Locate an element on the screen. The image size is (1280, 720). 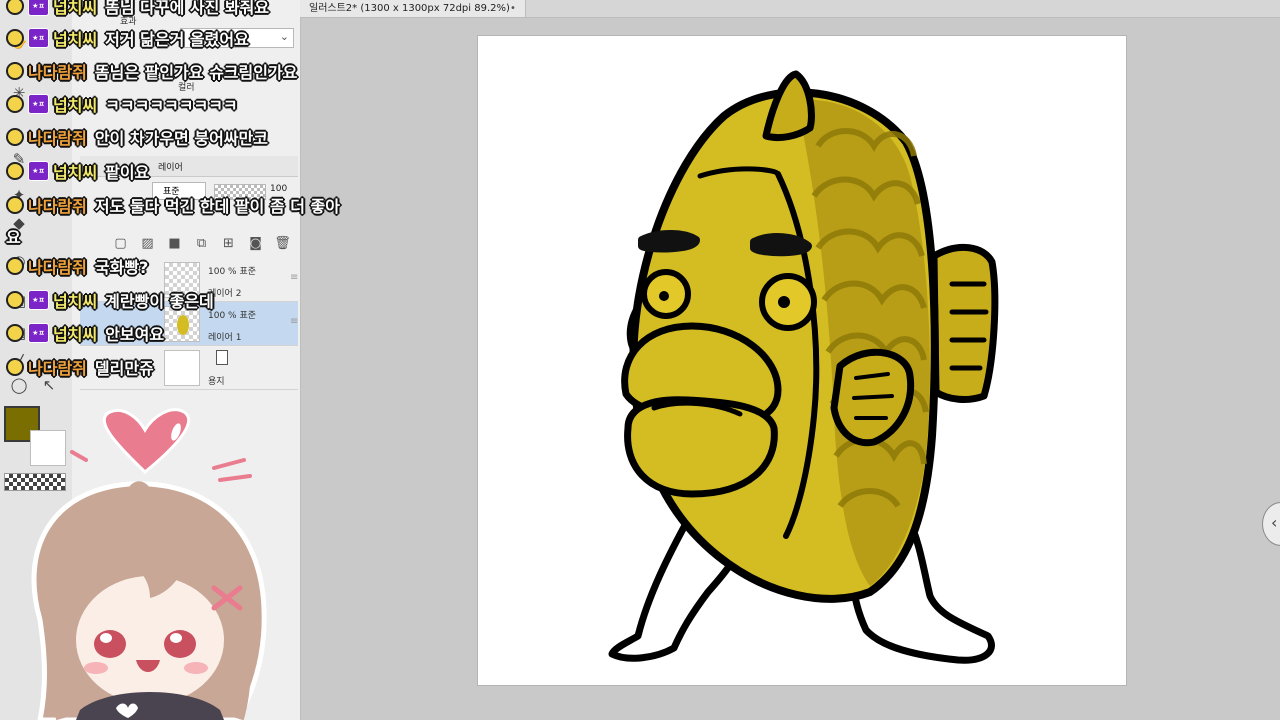
layer-toolbar: ▢ ▨ ■ ⧉ ⊞ ◙ 🗑 is located at coordinates (205, 243).